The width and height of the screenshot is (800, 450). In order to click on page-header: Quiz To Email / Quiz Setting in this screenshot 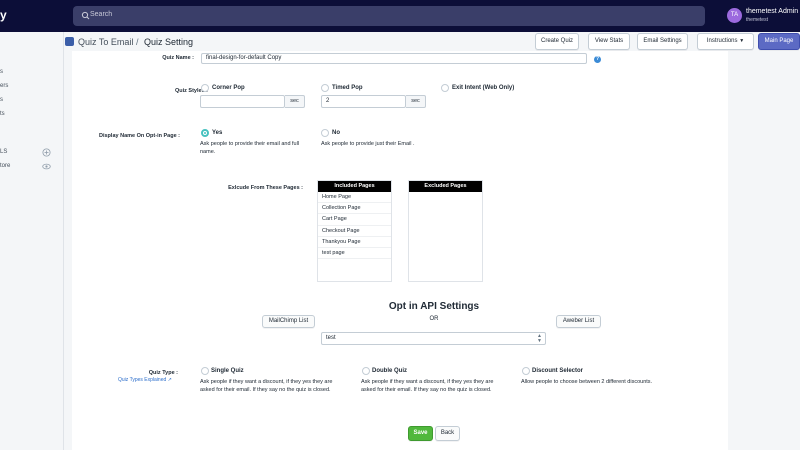, I will do `click(432, 41)`.